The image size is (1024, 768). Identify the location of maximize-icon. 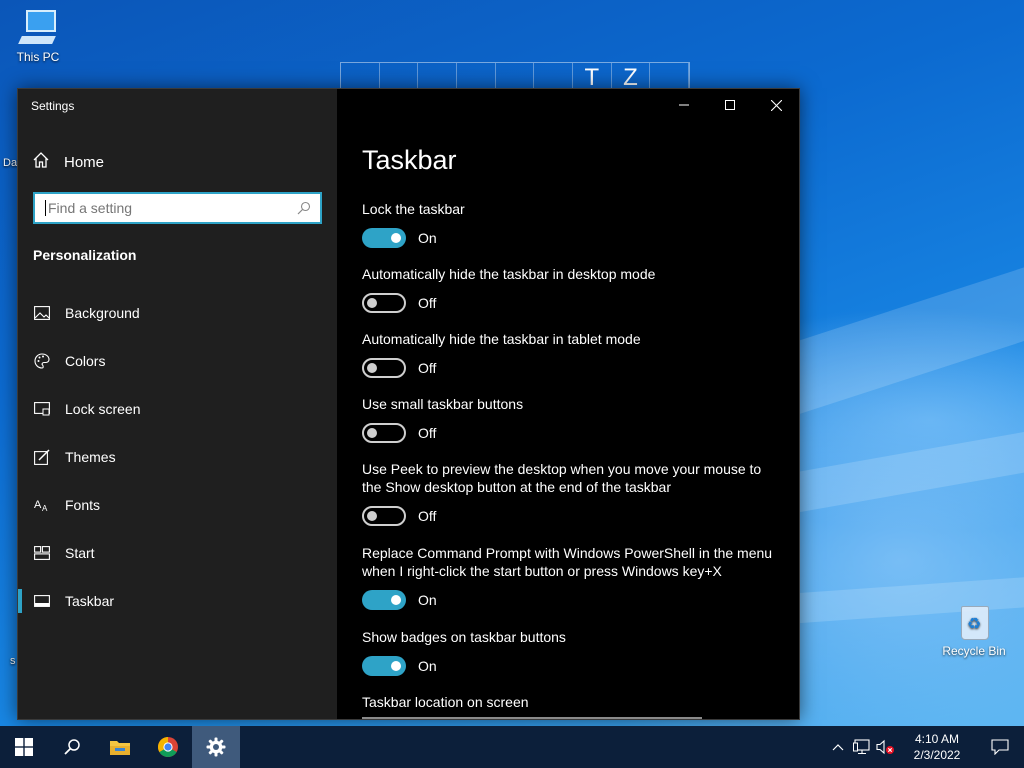
(730, 105).